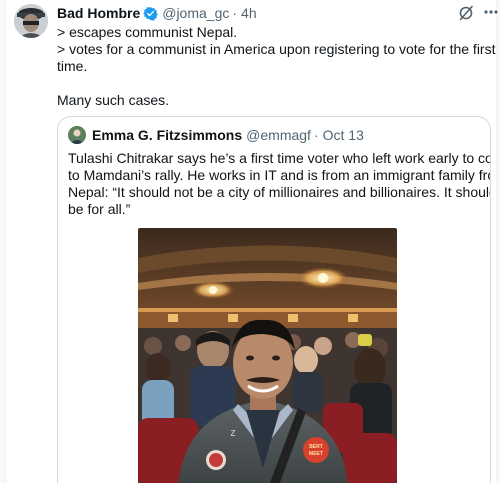 The width and height of the screenshot is (500, 483). I want to click on tweet-header: Bad Hombre @joma_gc · 4h, so click(157, 13).